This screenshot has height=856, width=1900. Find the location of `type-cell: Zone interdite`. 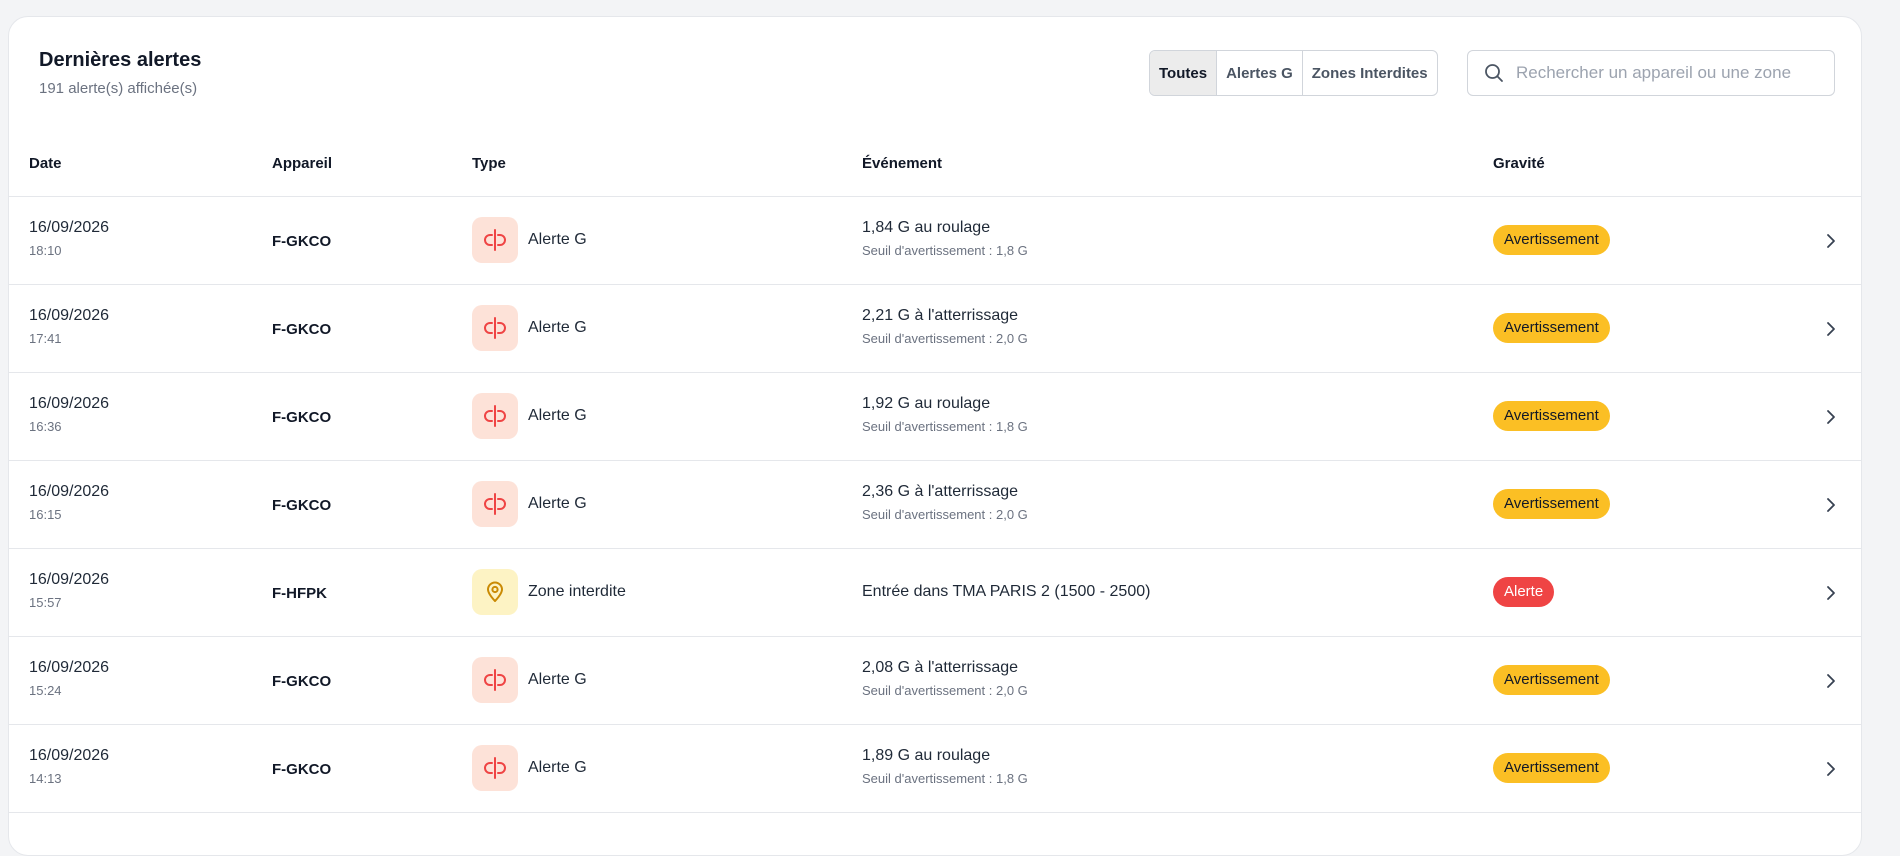

type-cell: Zone interdite is located at coordinates (549, 592).